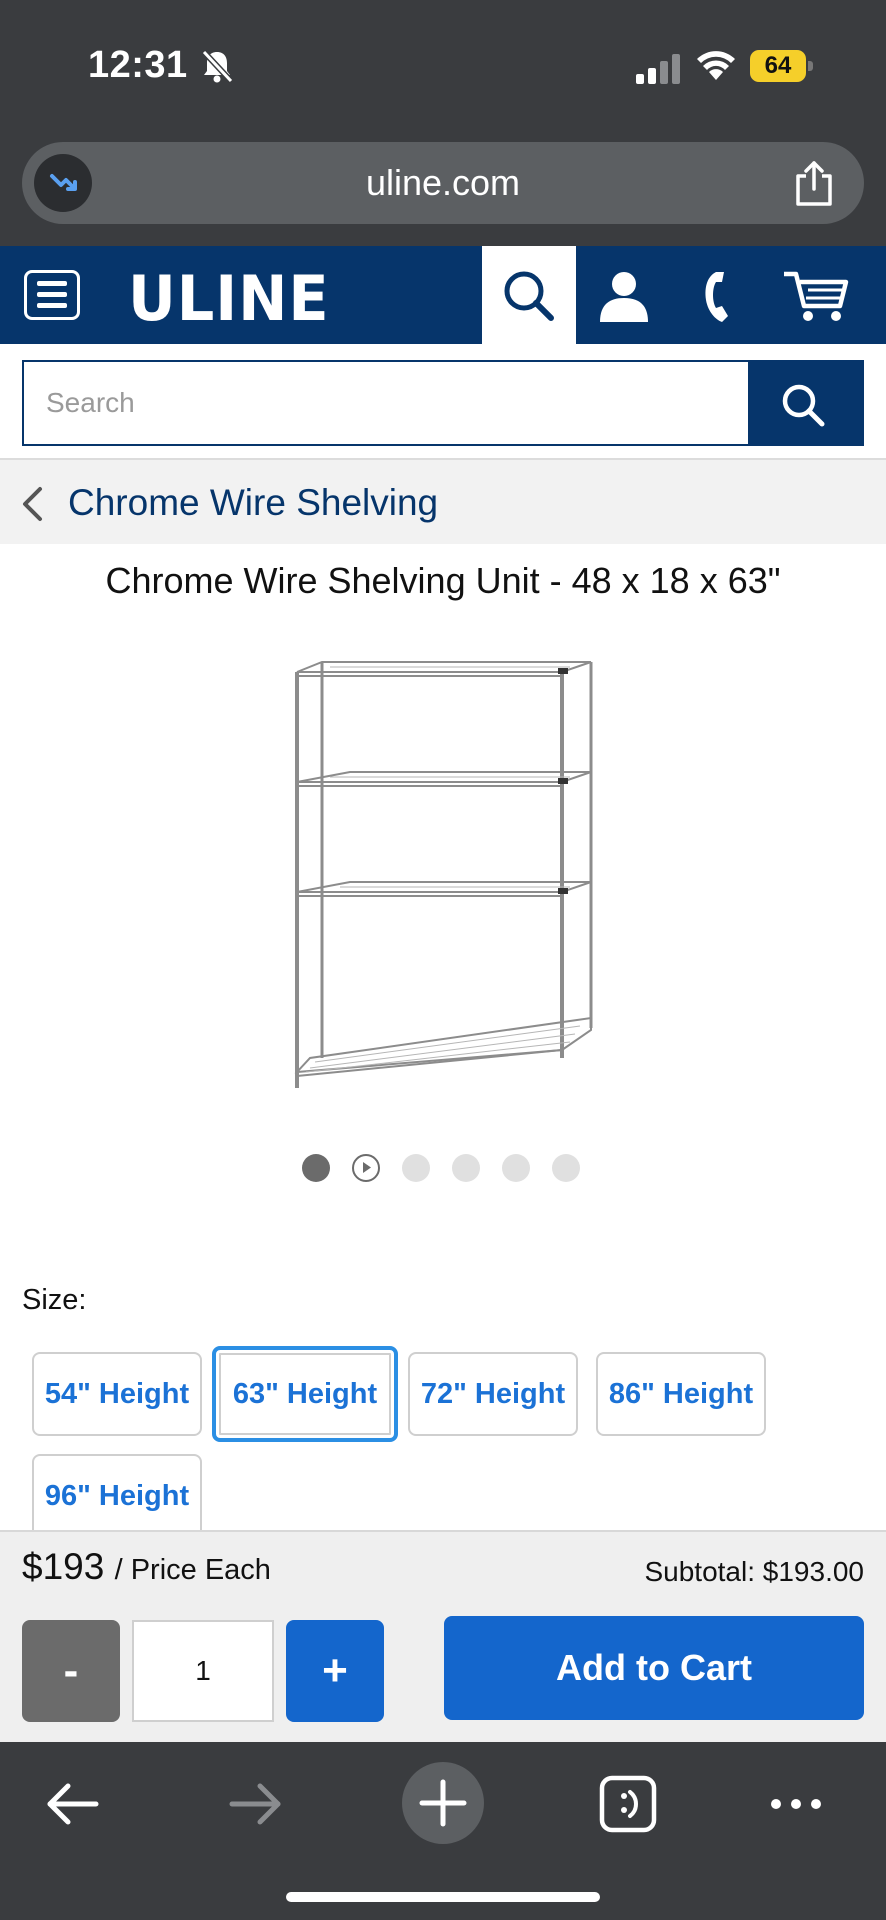  I want to click on address-bar: uline.com, so click(443, 183).